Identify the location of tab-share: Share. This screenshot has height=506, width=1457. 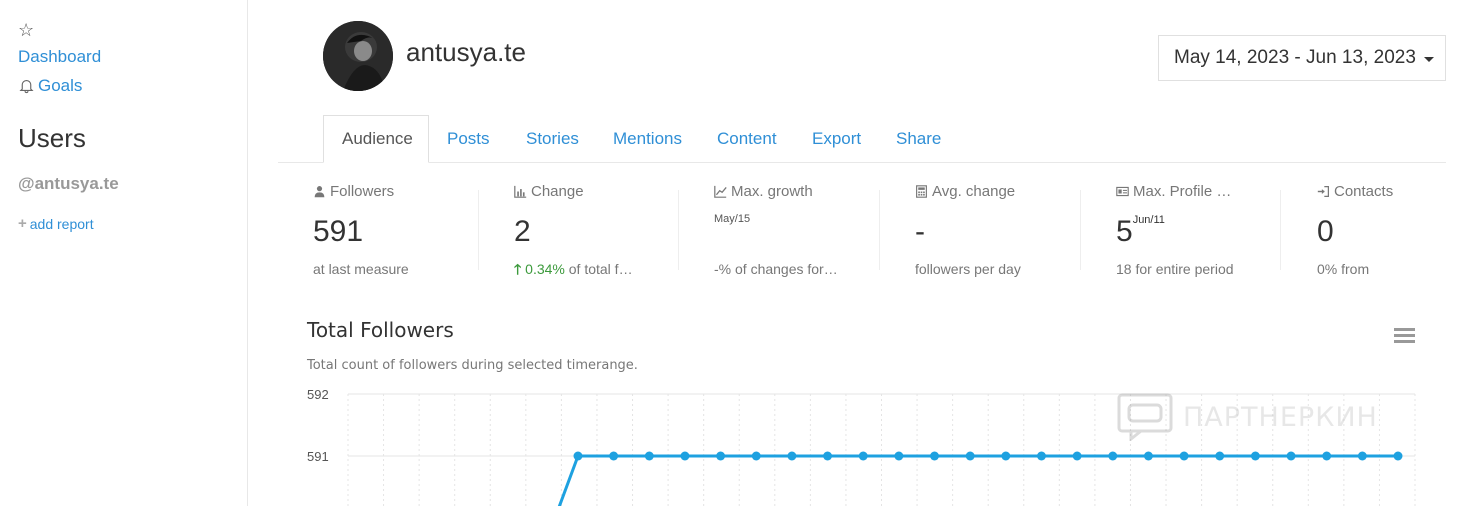
(918, 138).